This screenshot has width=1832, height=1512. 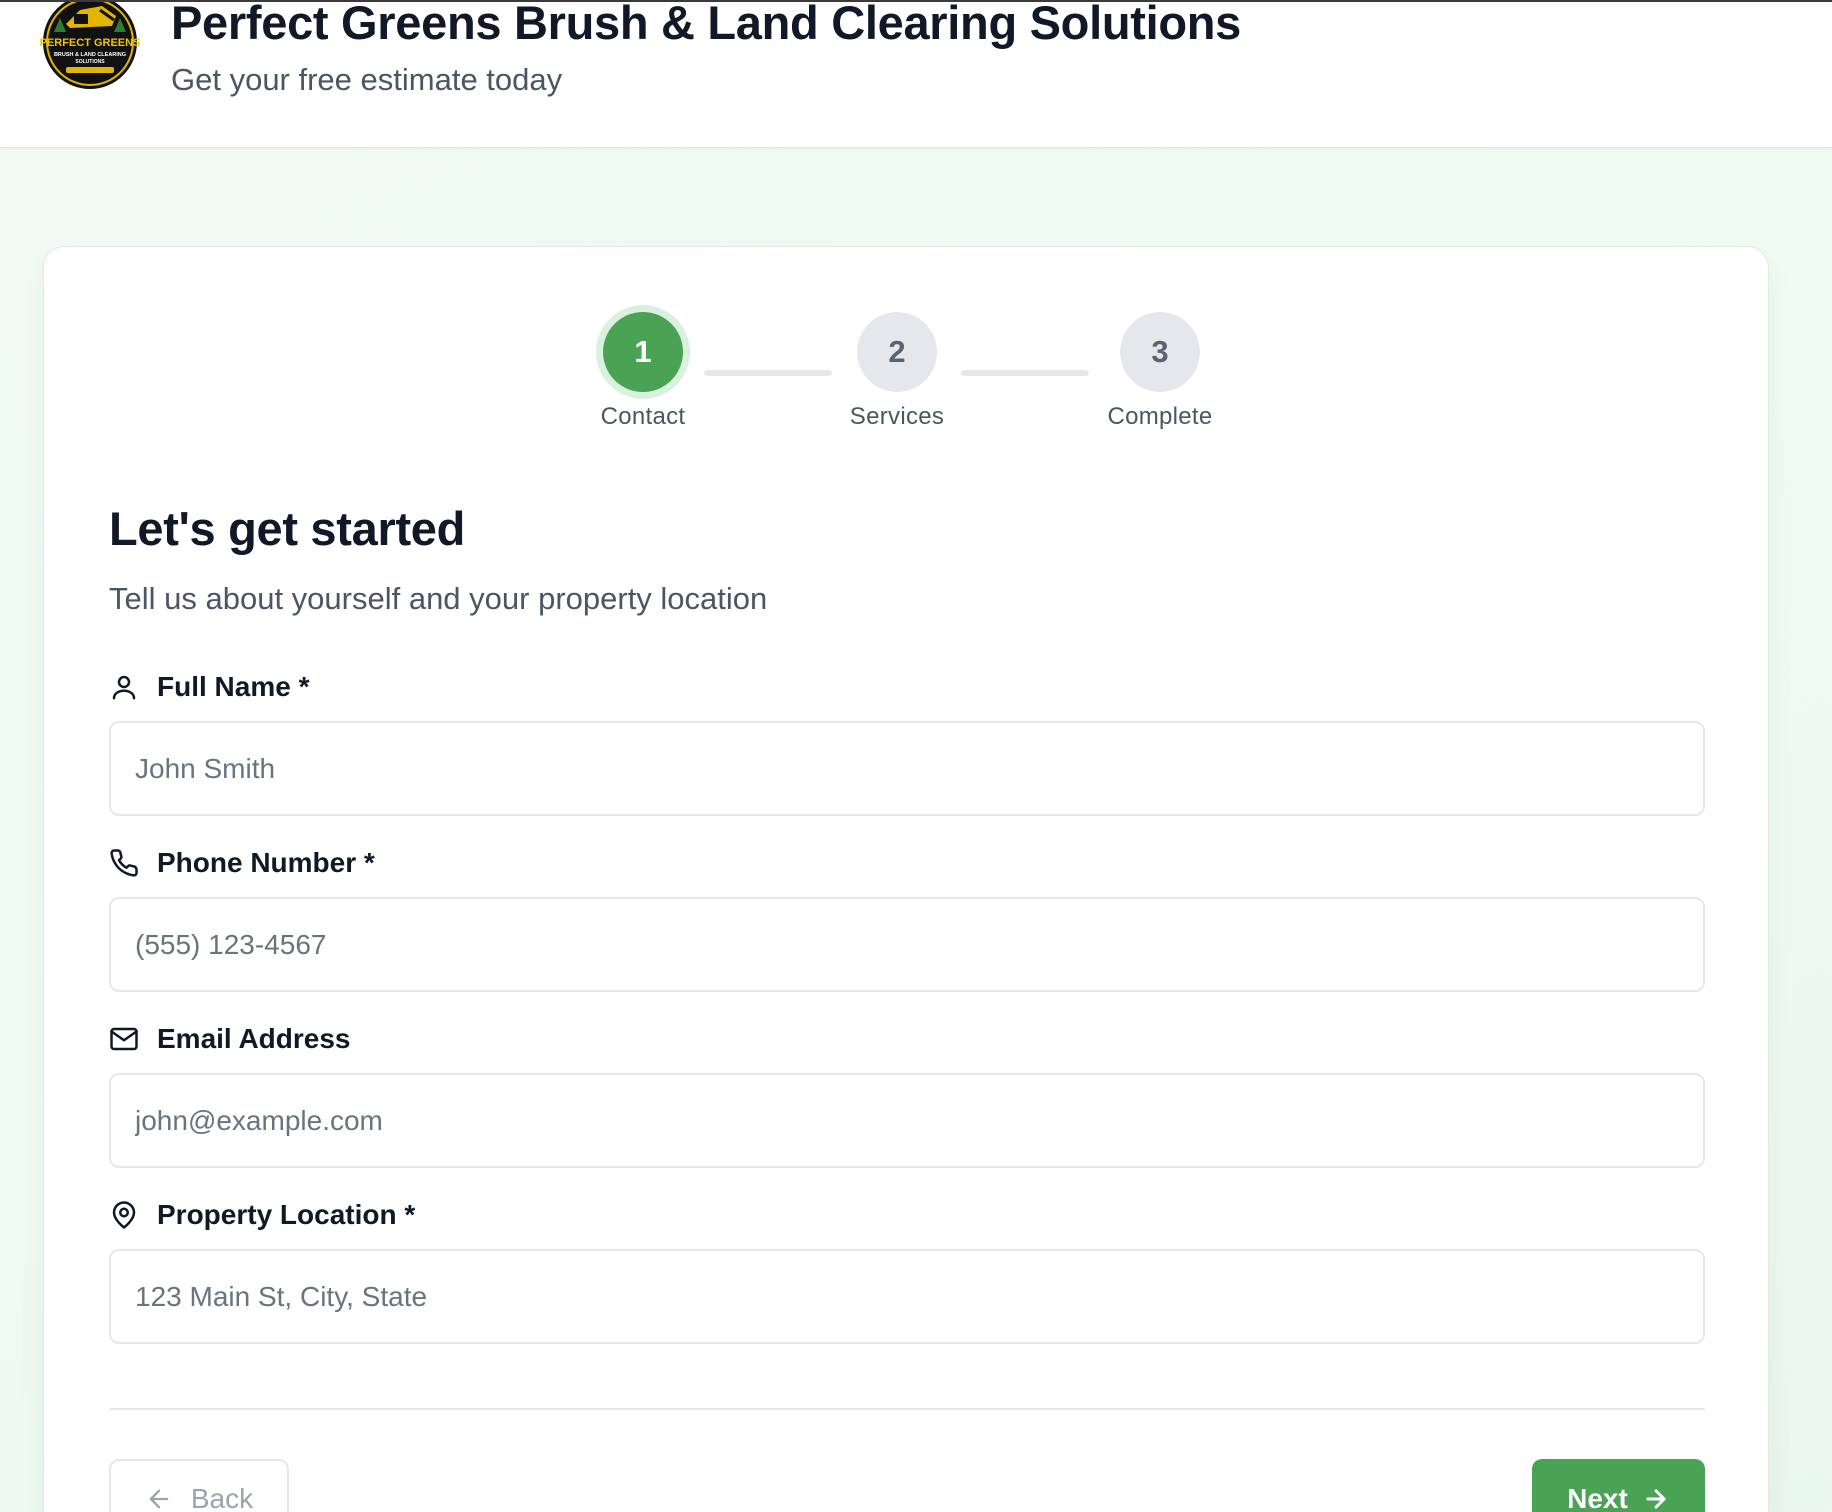 I want to click on step-2-indicator: 2, so click(x=897, y=352).